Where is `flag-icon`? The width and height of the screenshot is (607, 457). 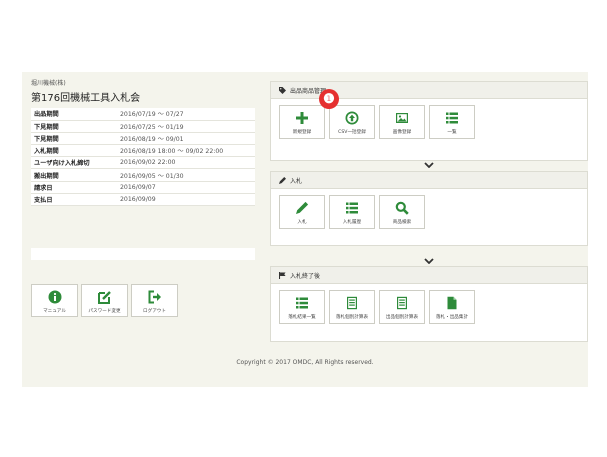 flag-icon is located at coordinates (282, 275).